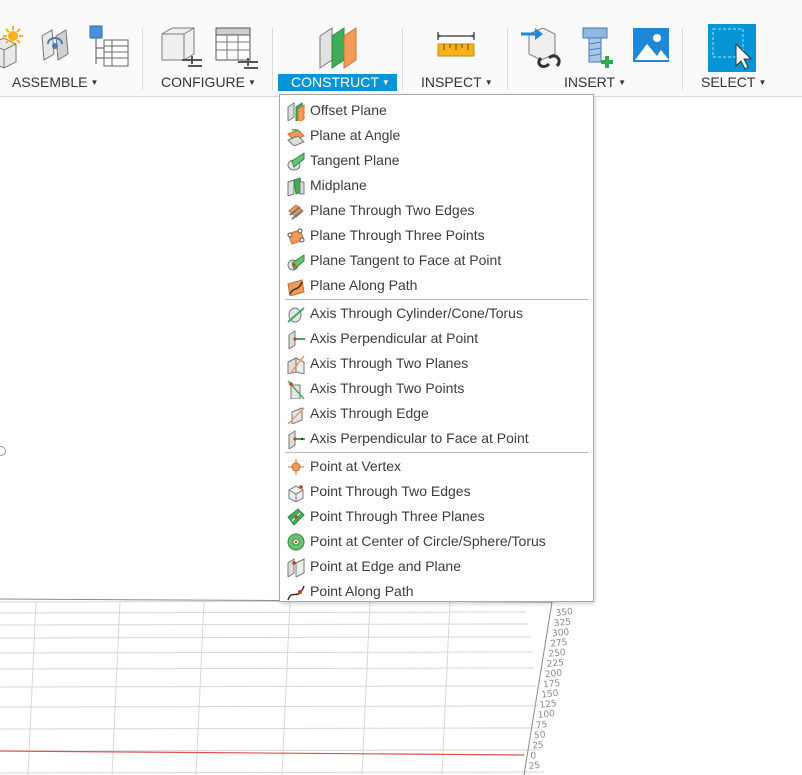  I want to click on menu-item-axis-two-points: Axis Through Two Points, so click(436, 388).